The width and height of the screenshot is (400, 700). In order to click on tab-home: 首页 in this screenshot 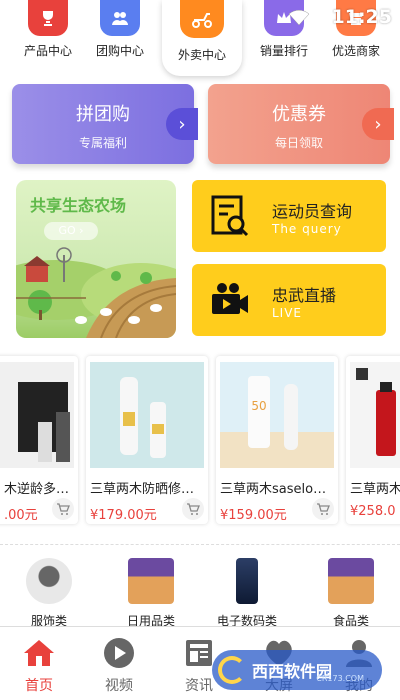, I will do `click(39, 665)`.